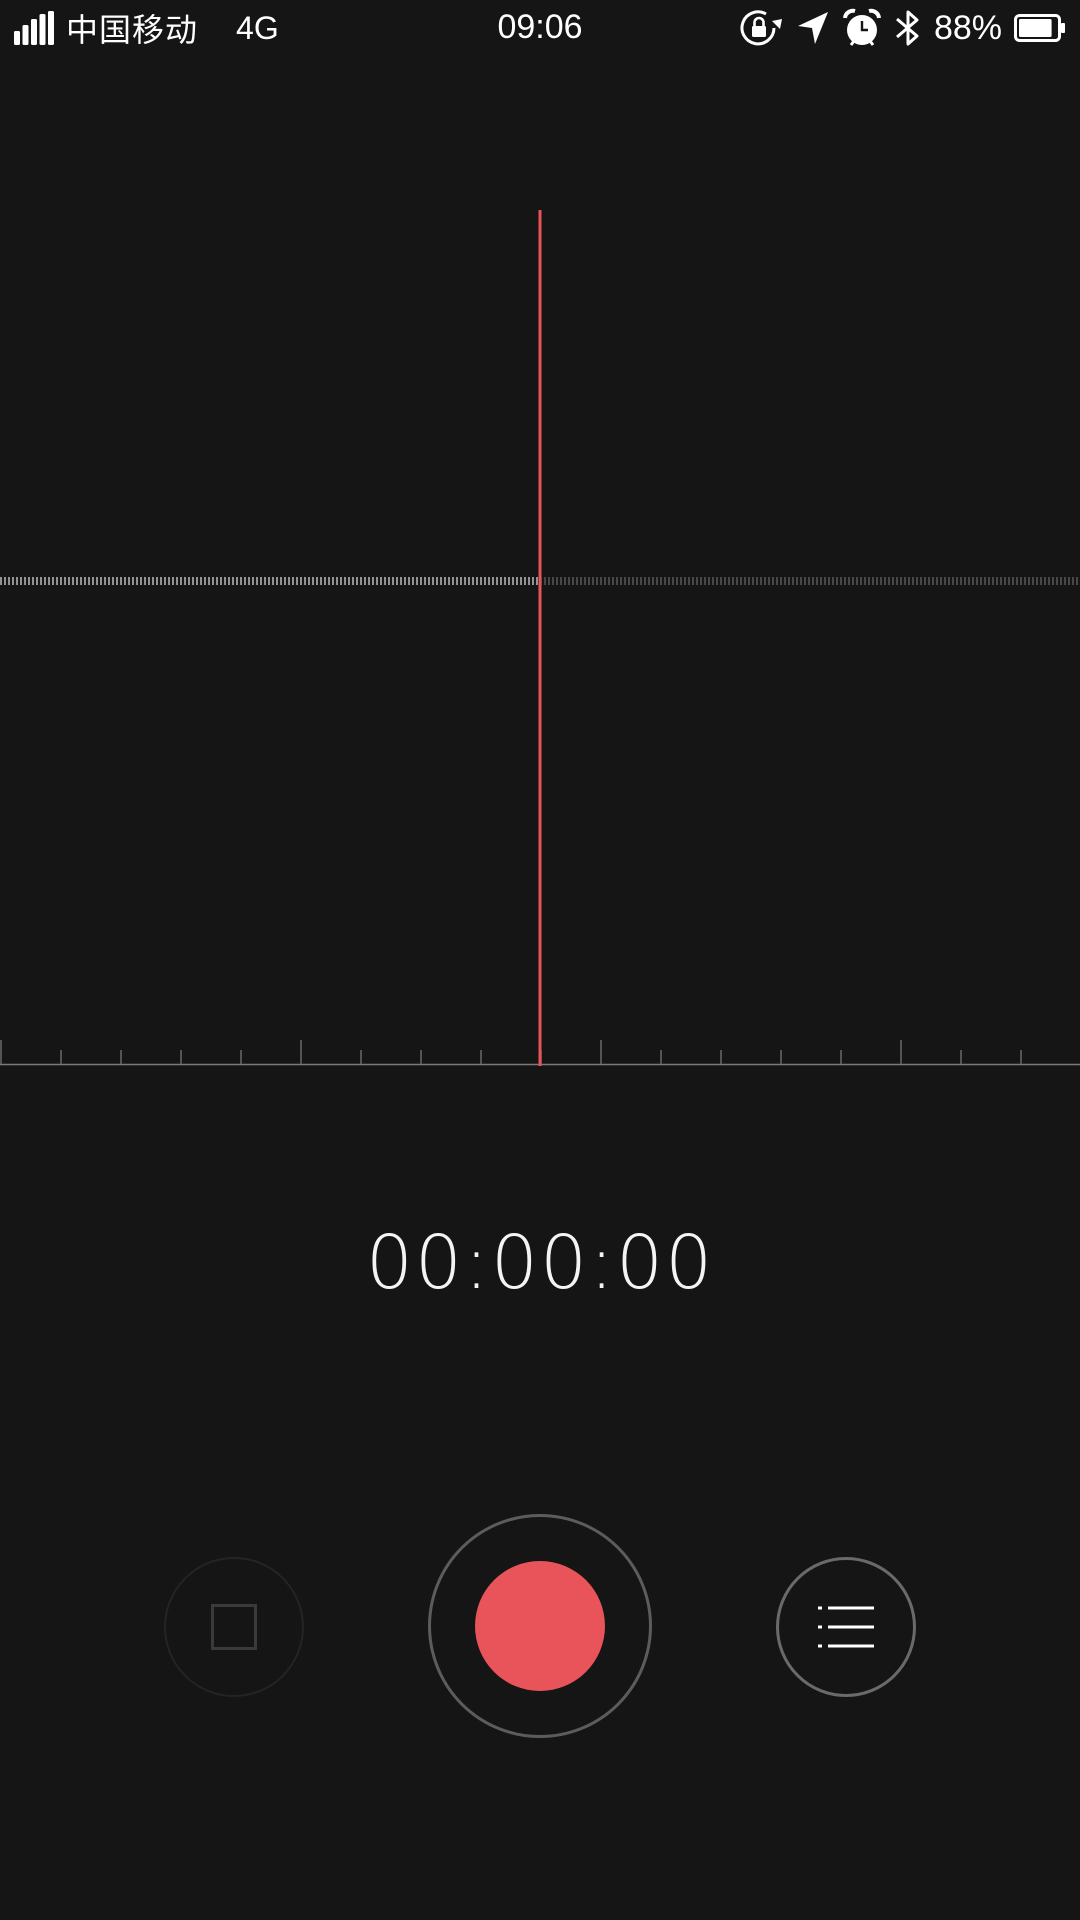 This screenshot has width=1080, height=1920. What do you see at coordinates (861, 27) in the screenshot?
I see `alarm-clock-icon` at bounding box center [861, 27].